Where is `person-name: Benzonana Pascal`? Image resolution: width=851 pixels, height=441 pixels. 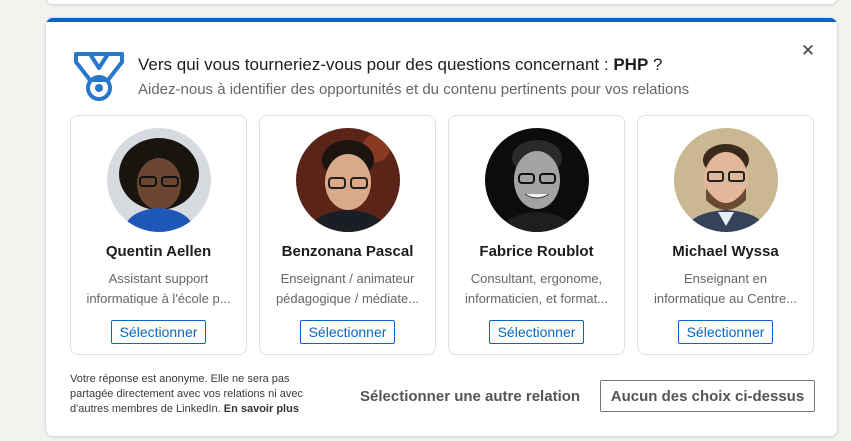
person-name: Benzonana Pascal is located at coordinates (347, 251).